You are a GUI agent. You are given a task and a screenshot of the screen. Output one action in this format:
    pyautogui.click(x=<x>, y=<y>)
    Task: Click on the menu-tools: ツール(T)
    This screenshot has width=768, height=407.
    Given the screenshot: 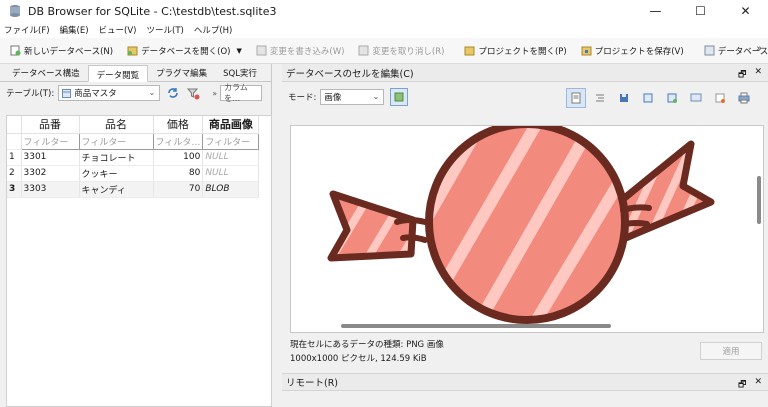 What is the action you would take?
    pyautogui.click(x=165, y=30)
    